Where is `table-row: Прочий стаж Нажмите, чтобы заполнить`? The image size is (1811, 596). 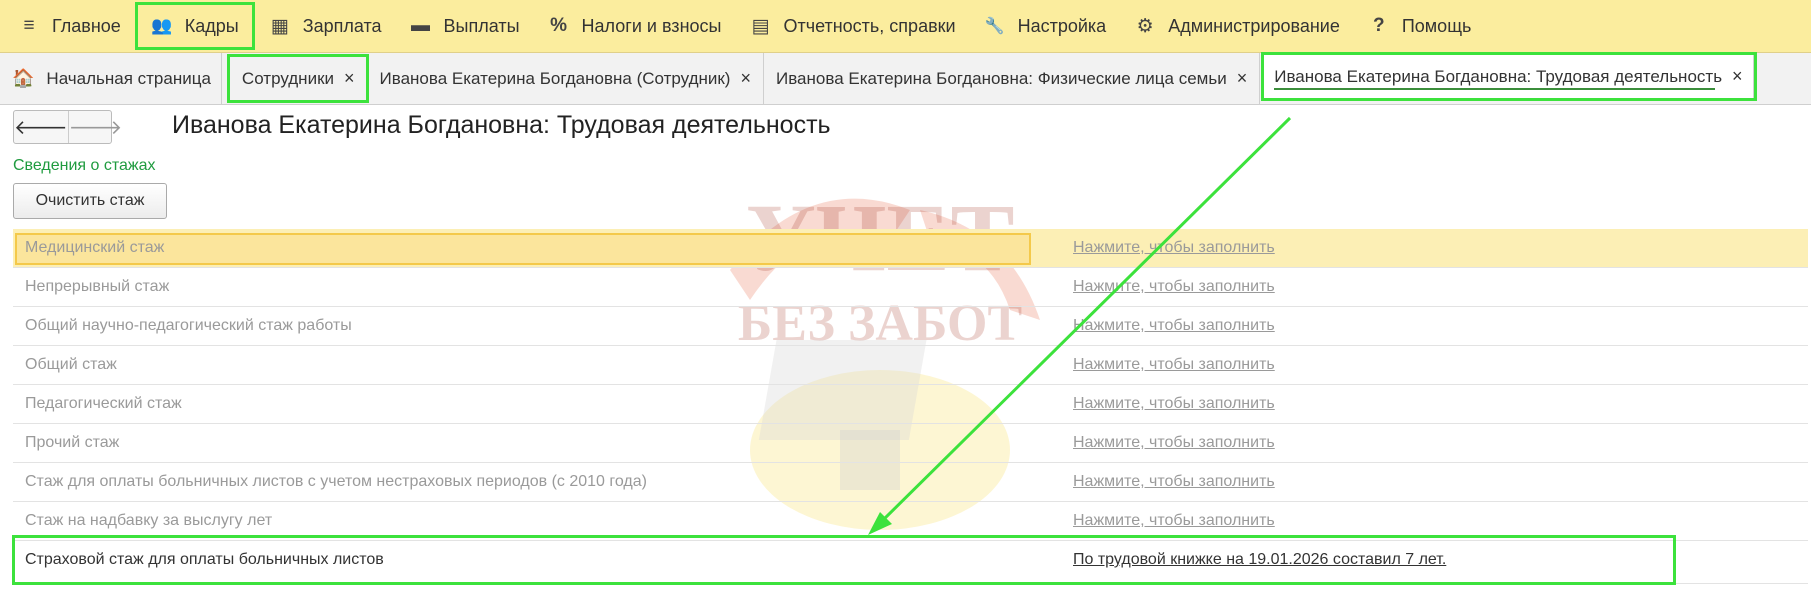 table-row: Прочий стаж Нажмите, чтобы заполнить is located at coordinates (910, 443).